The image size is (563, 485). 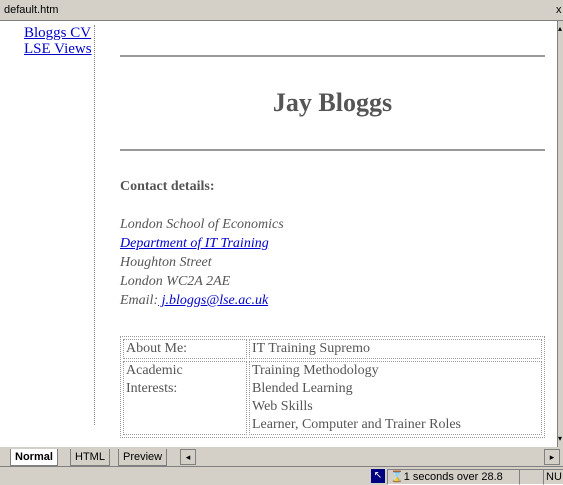 What do you see at coordinates (532, 477) in the screenshot?
I see `status-panel-empty` at bounding box center [532, 477].